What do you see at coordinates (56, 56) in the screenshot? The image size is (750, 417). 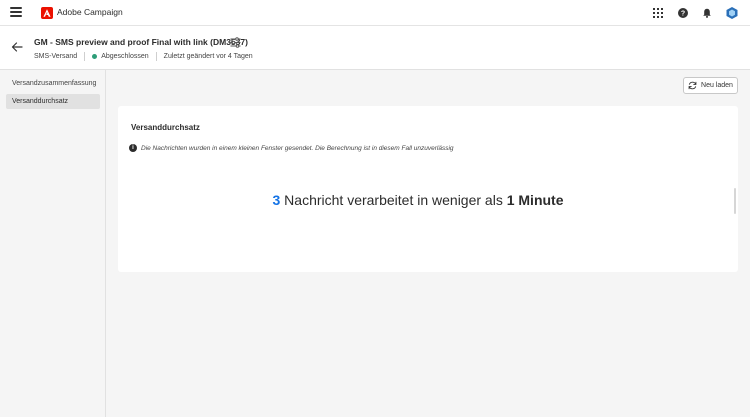 I see `channel-label: SMS-Versand` at bounding box center [56, 56].